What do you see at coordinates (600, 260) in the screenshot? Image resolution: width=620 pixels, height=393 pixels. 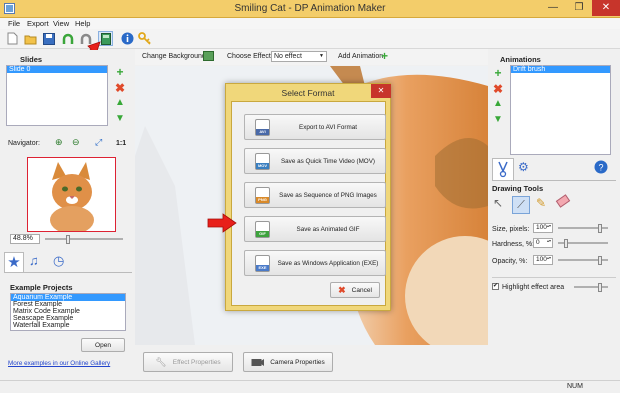 I see `opacity-slider-thumb` at bounding box center [600, 260].